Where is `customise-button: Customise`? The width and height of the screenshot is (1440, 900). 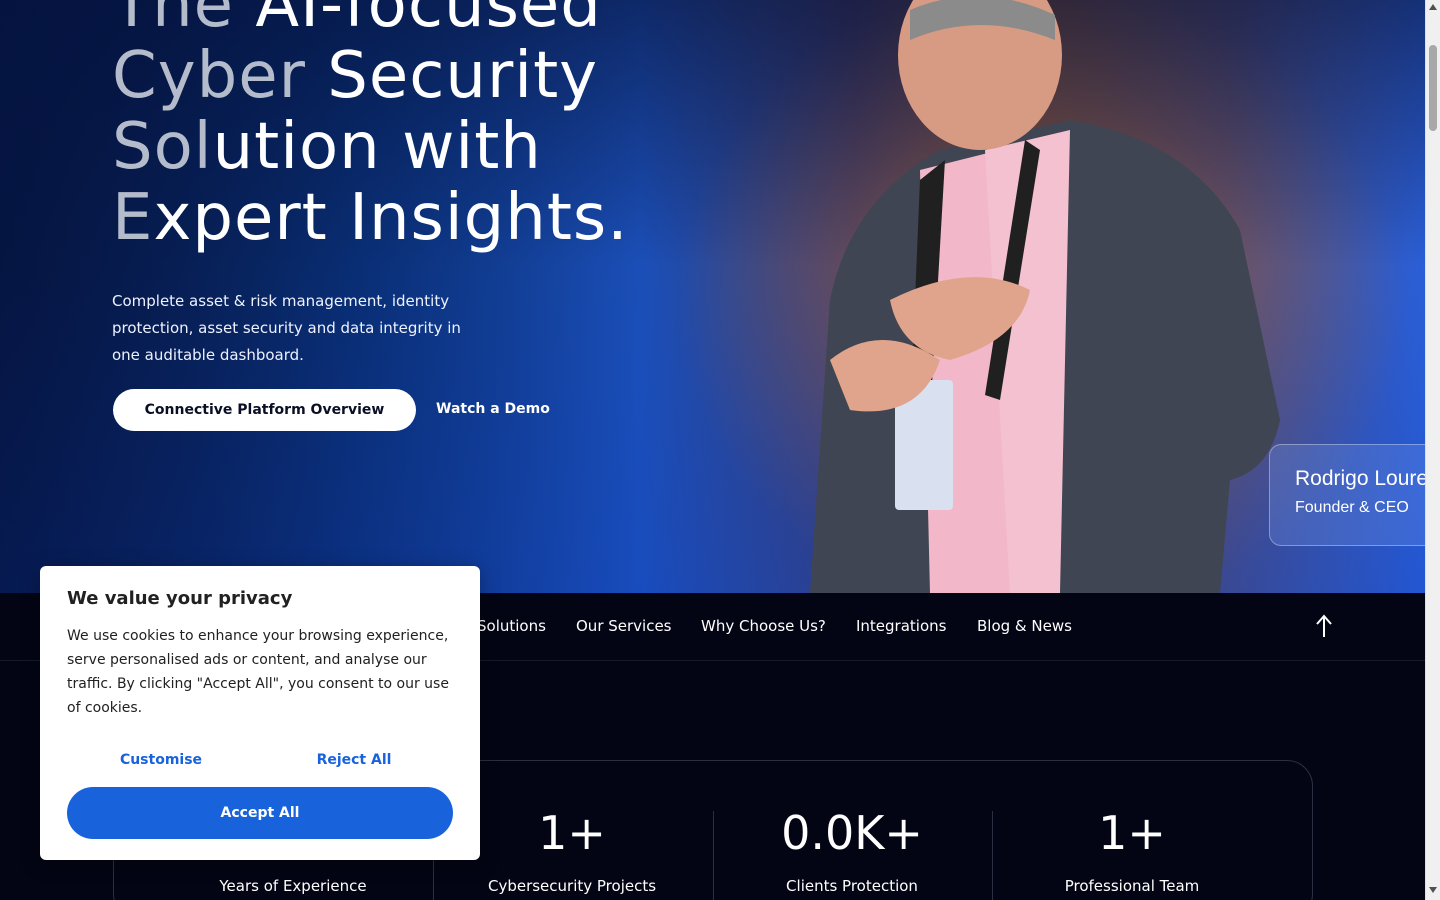
customise-button: Customise is located at coordinates (161, 760).